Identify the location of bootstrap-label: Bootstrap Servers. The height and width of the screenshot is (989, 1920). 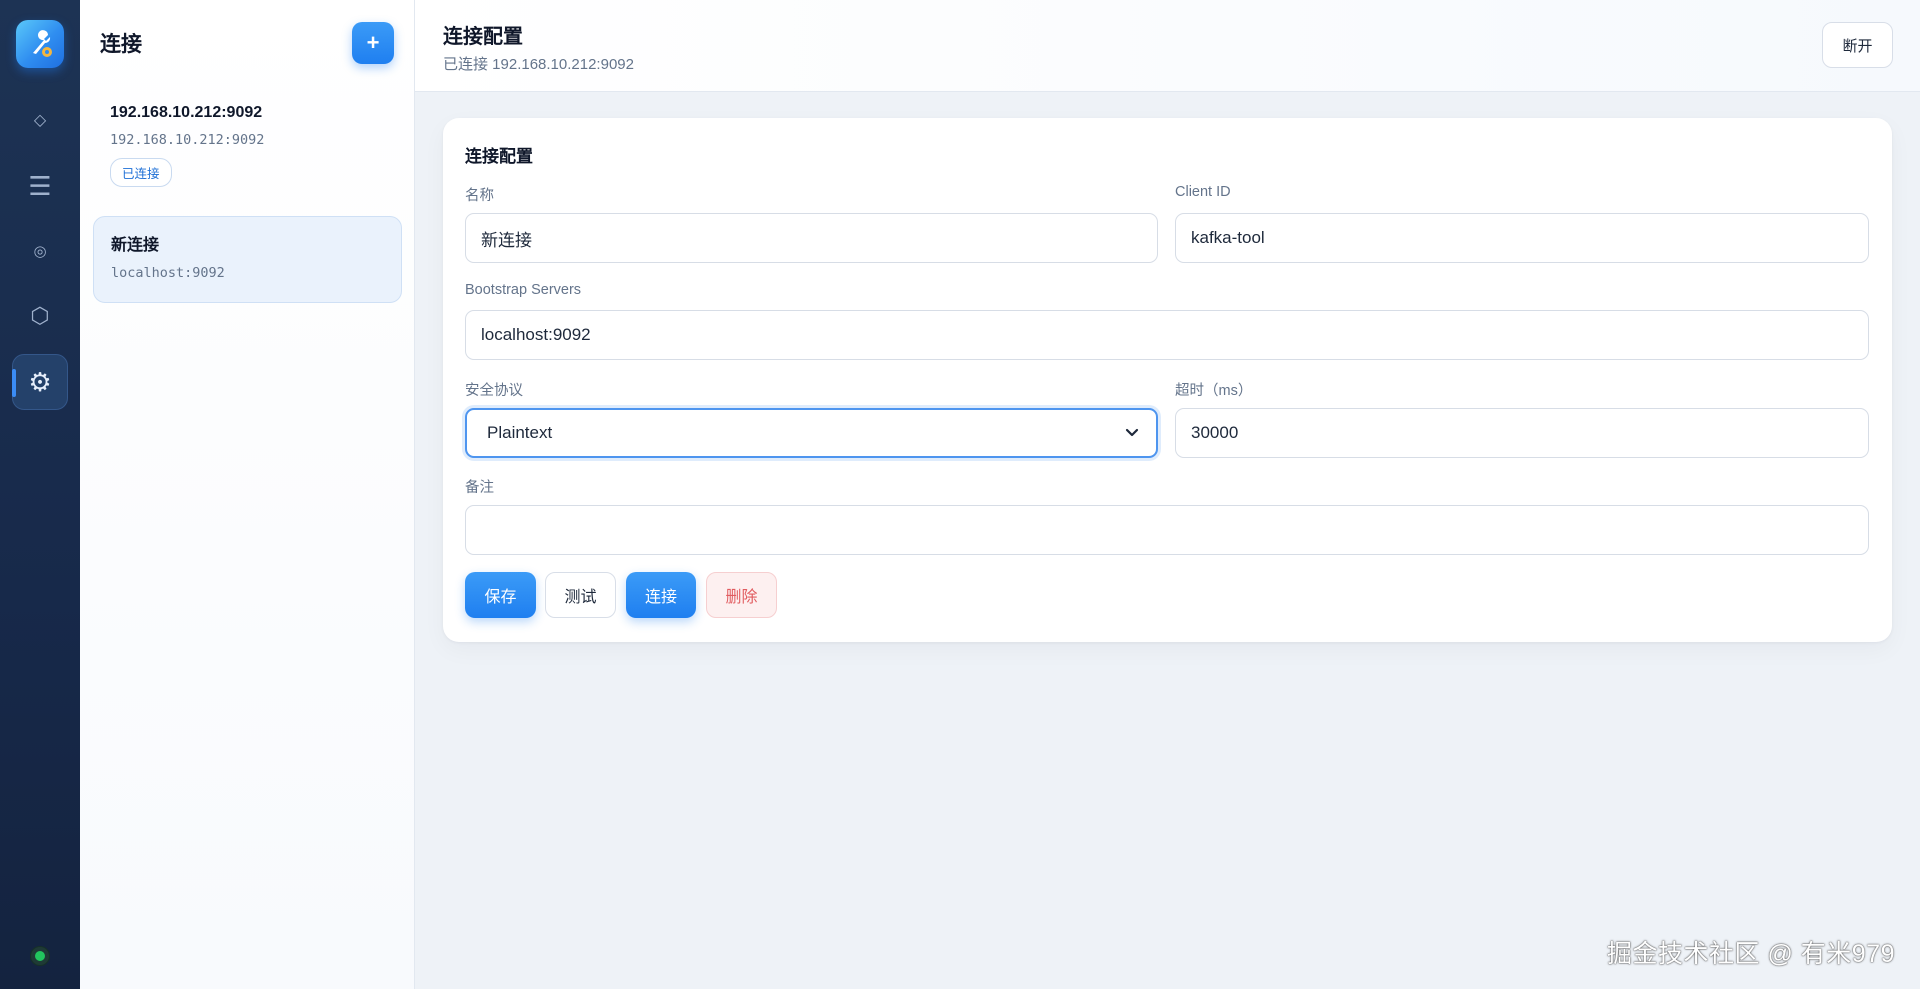
(523, 290).